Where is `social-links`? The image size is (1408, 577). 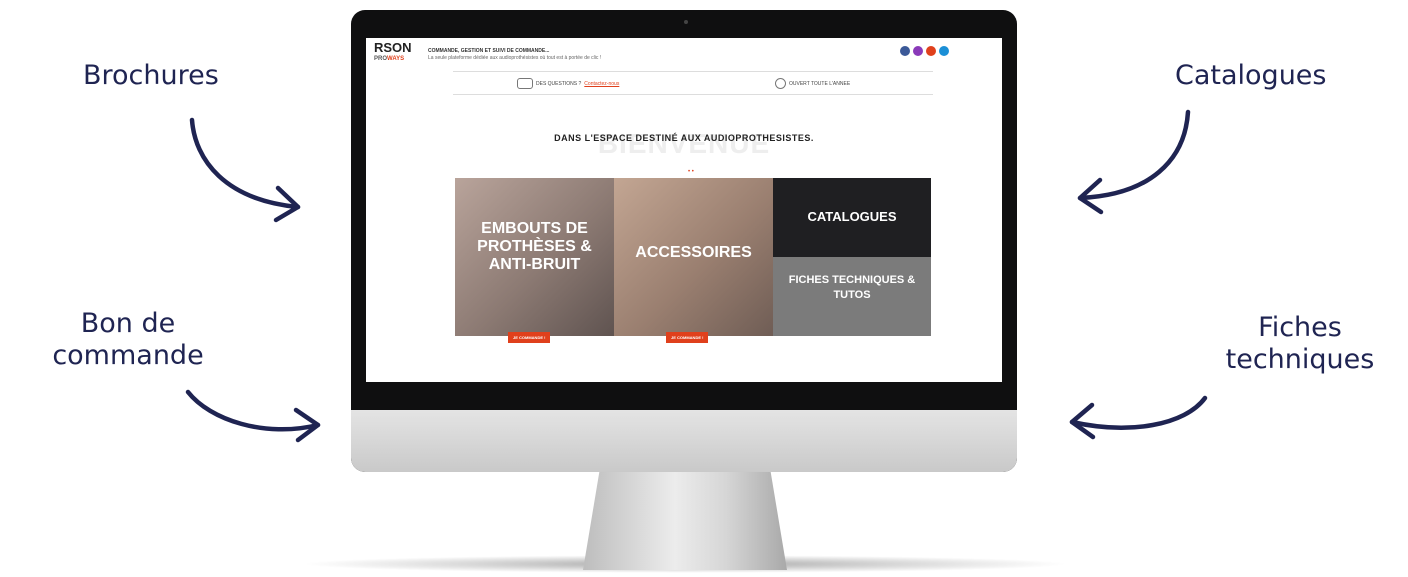 social-links is located at coordinates (924, 51).